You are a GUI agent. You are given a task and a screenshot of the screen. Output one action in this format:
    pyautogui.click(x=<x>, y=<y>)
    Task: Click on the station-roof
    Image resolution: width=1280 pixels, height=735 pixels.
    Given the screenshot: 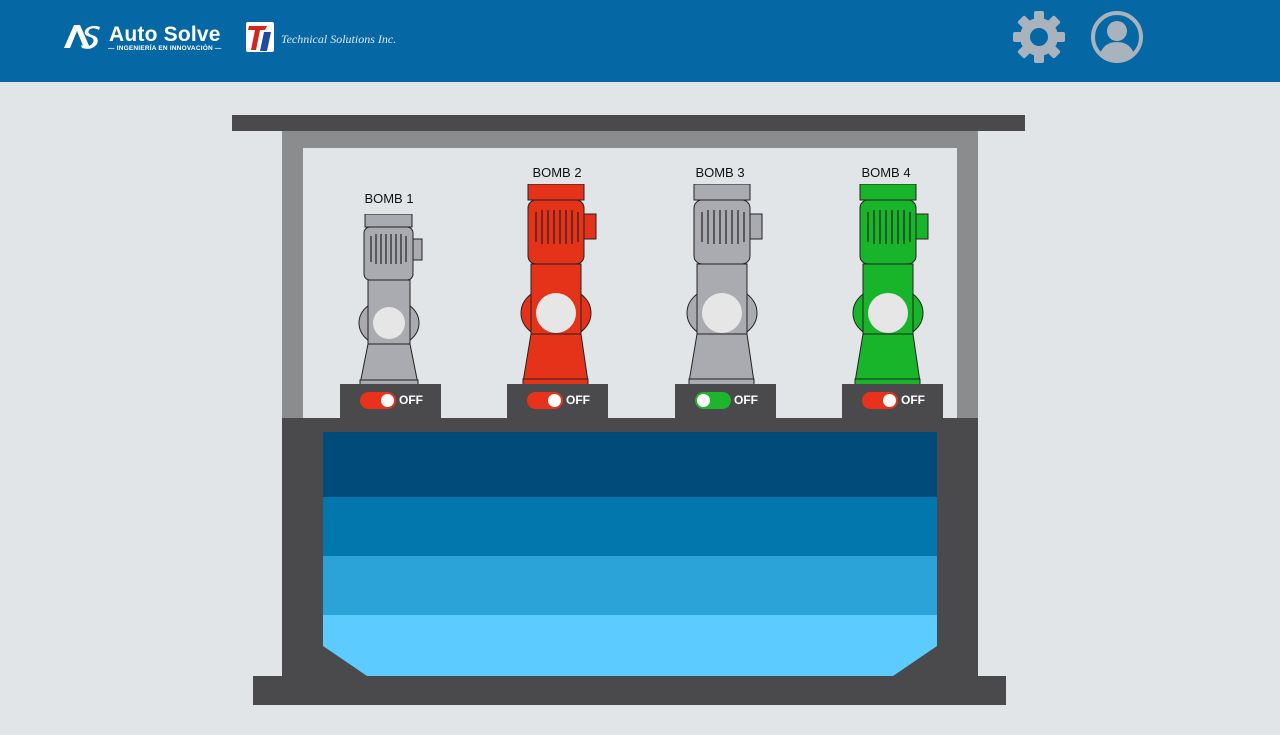 What is the action you would take?
    pyautogui.click(x=628, y=123)
    